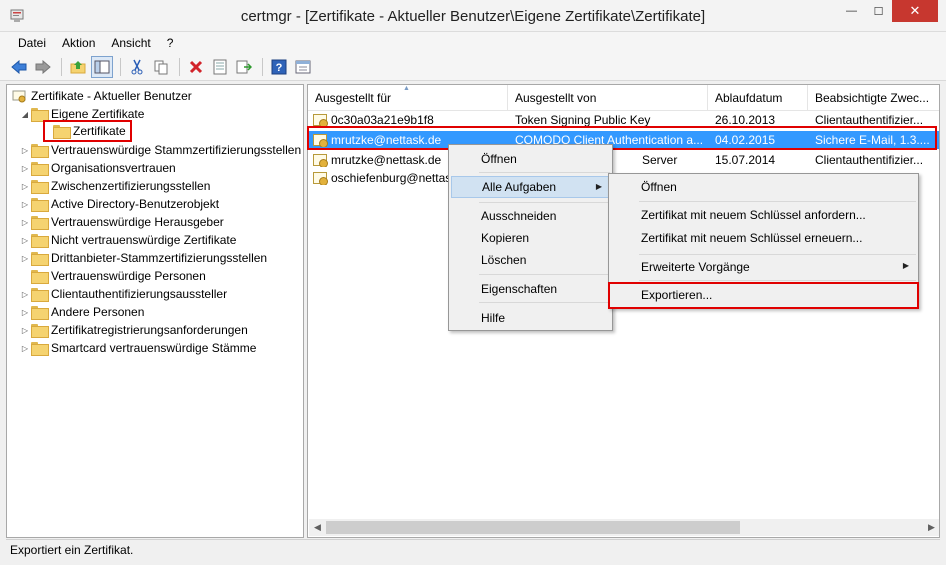 This screenshot has height=565, width=946. I want to click on horizontal-scrollbar: ◀ ▶, so click(624, 527).